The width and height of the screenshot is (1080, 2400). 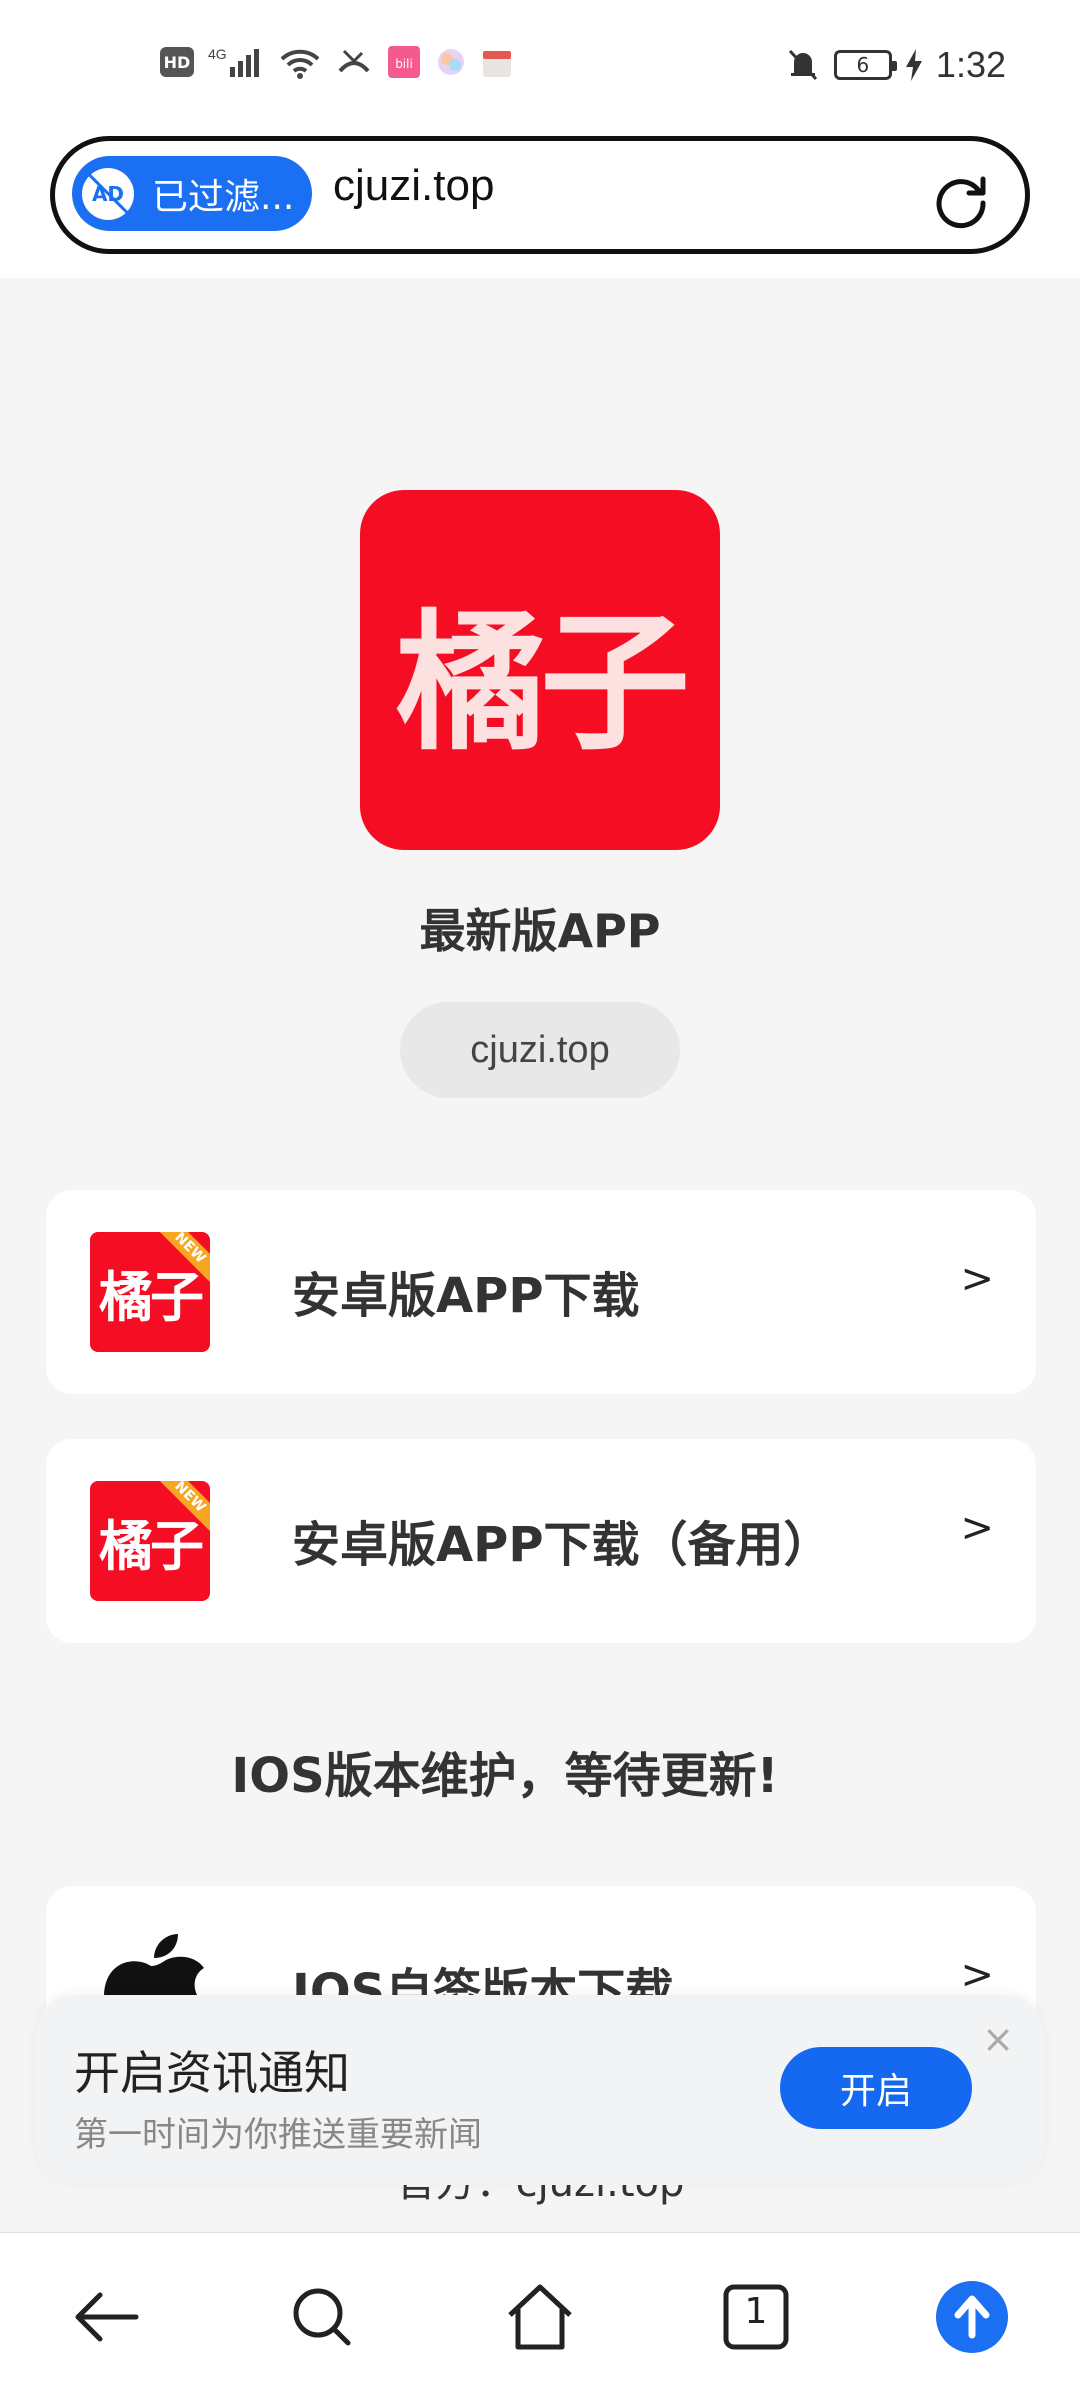 I want to click on url-text: cjuzi.top, so click(x=413, y=186).